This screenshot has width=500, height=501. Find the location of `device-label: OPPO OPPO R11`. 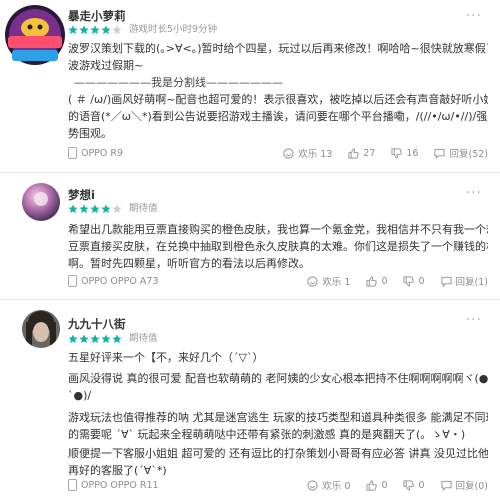

device-label: OPPO OPPO R11 is located at coordinates (120, 485).